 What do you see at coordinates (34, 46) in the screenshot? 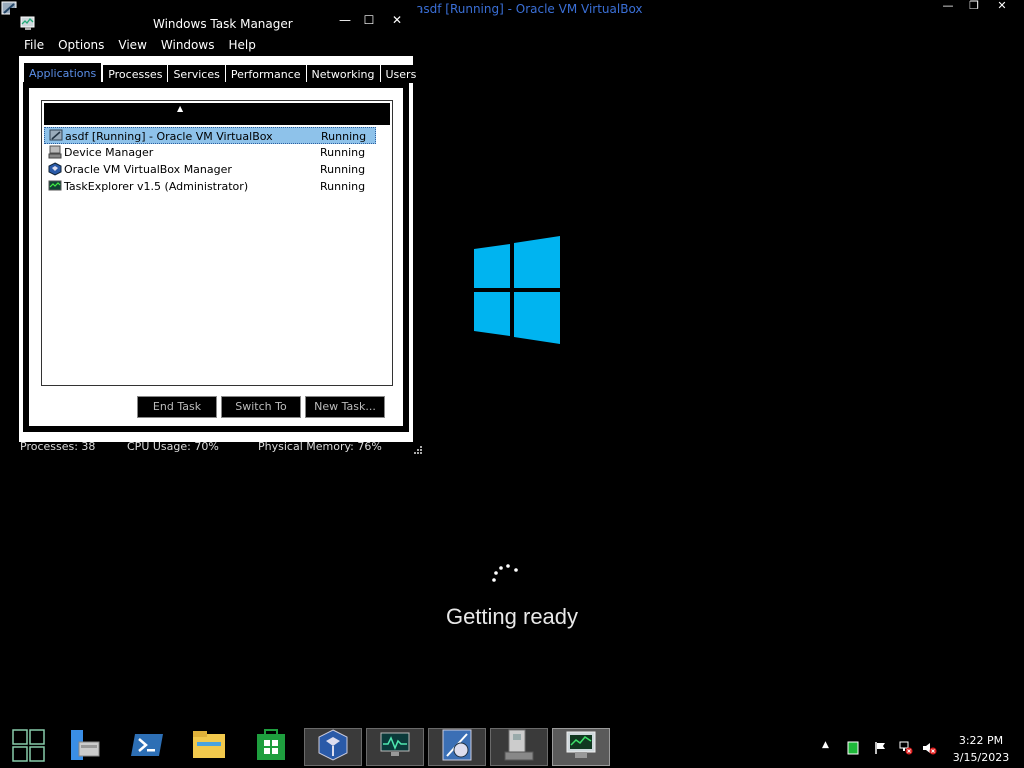
I see `menu-file: File` at bounding box center [34, 46].